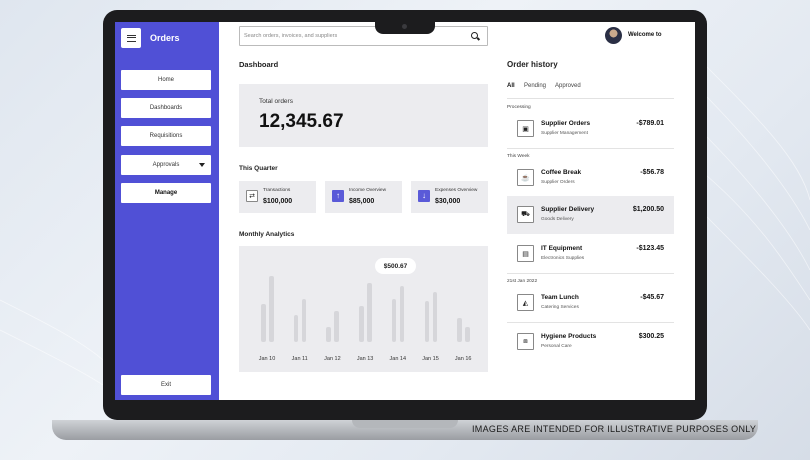 This screenshot has height=460, width=810. What do you see at coordinates (561, 172) in the screenshot?
I see `row-name: Coffee Break` at bounding box center [561, 172].